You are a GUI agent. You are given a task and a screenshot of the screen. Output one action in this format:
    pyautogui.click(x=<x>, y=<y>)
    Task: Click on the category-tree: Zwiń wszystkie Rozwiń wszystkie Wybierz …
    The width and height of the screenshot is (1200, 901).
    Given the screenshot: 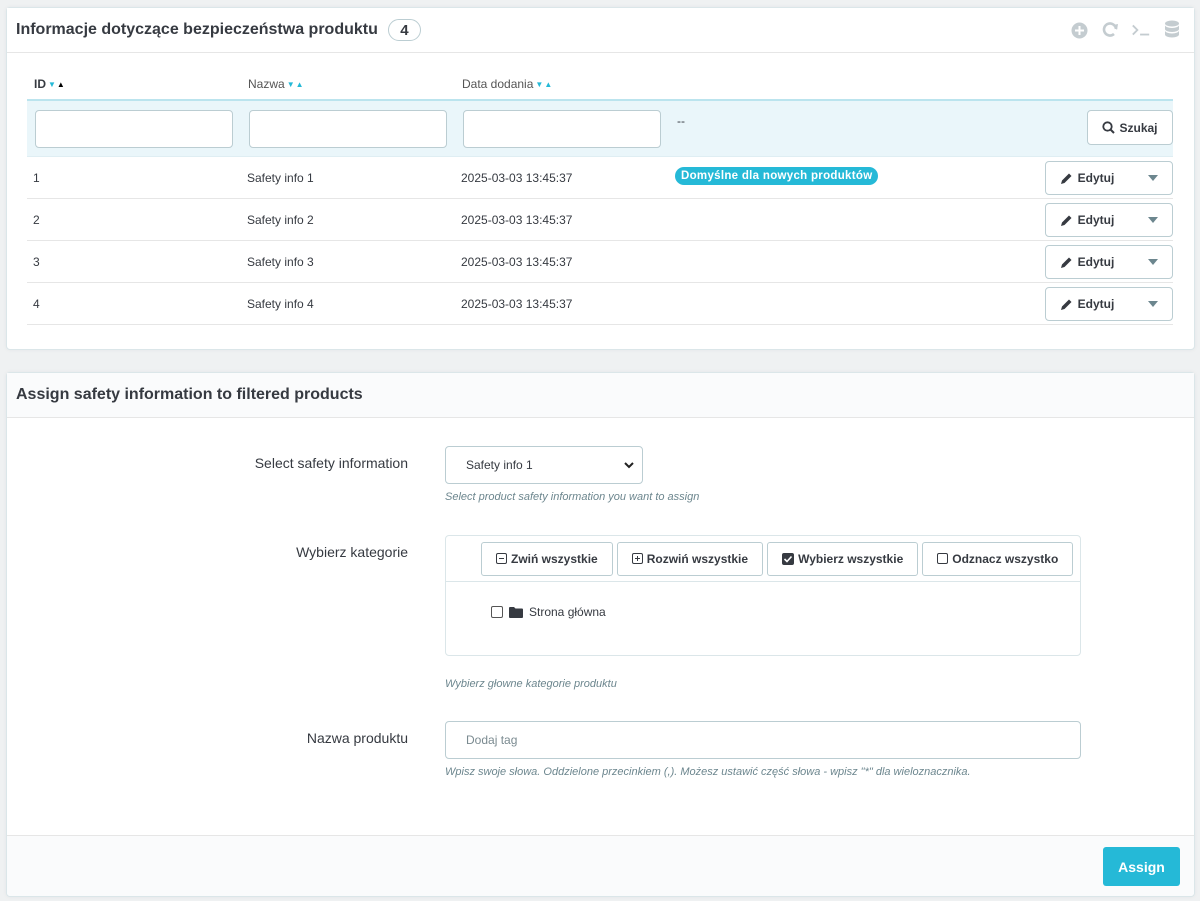 What is the action you would take?
    pyautogui.click(x=763, y=595)
    